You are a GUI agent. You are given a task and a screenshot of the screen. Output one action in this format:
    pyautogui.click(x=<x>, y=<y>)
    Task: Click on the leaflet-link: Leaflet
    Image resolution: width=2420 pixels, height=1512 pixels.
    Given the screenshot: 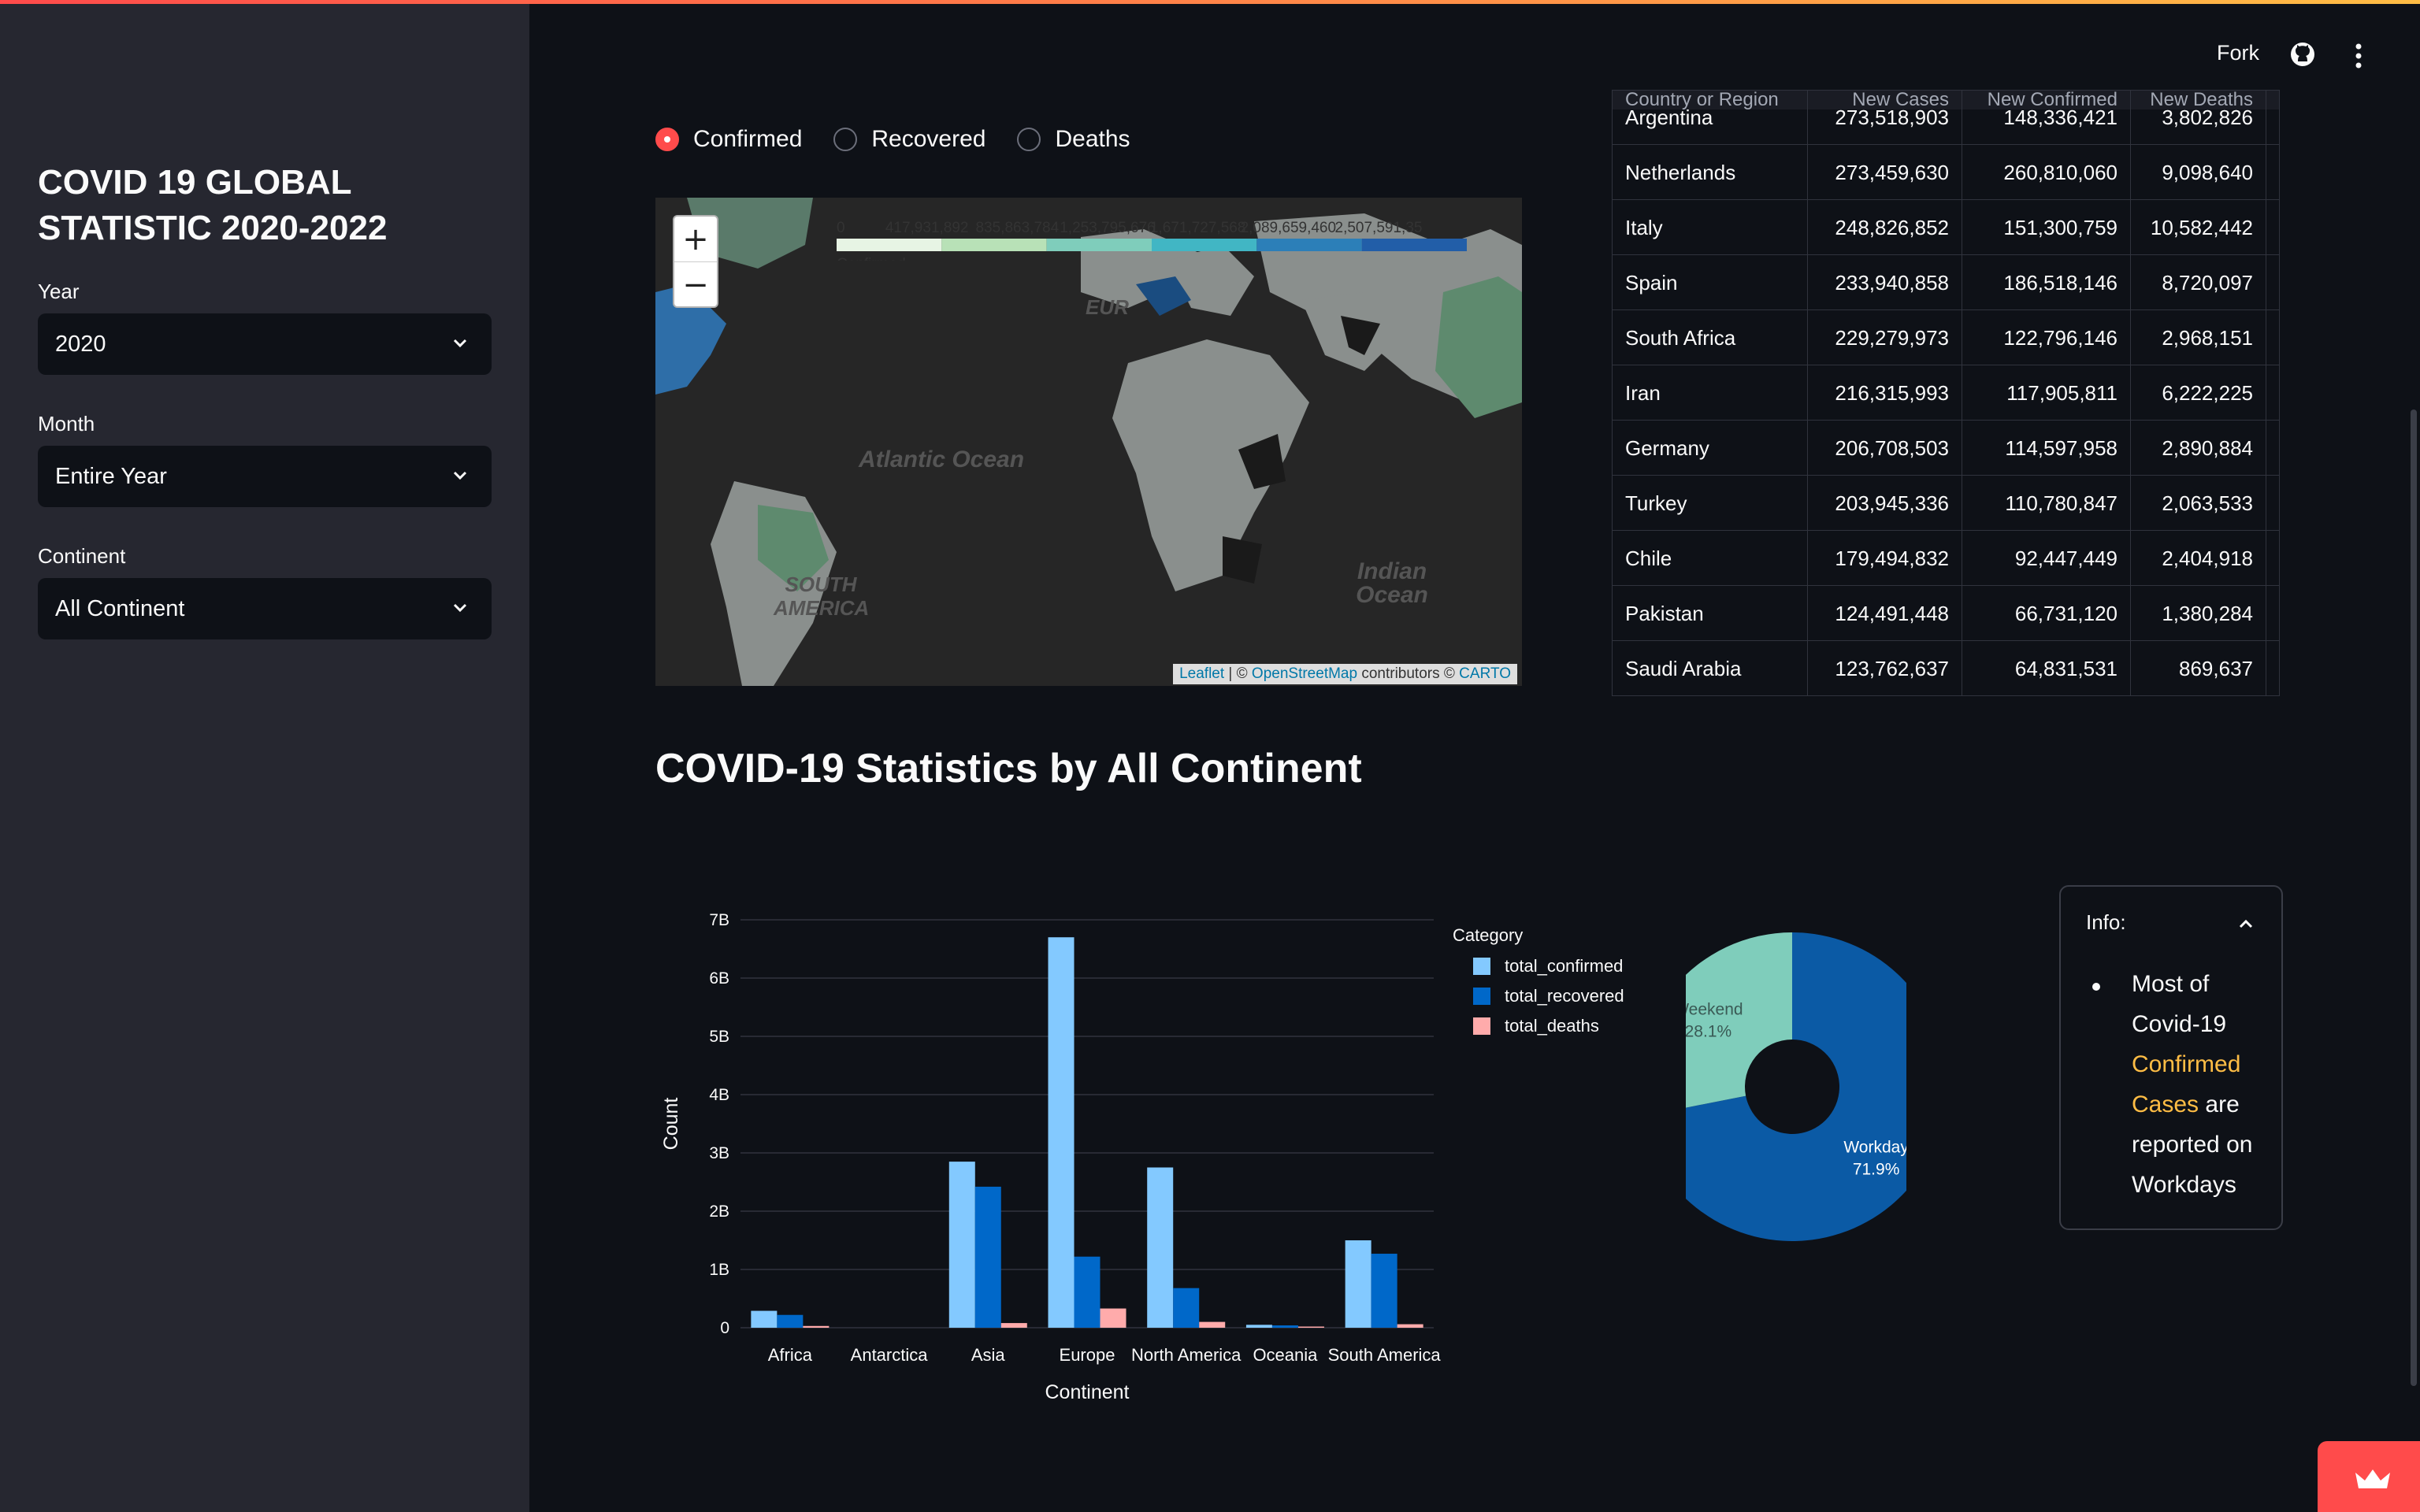 What is the action you would take?
    pyautogui.click(x=1201, y=673)
    